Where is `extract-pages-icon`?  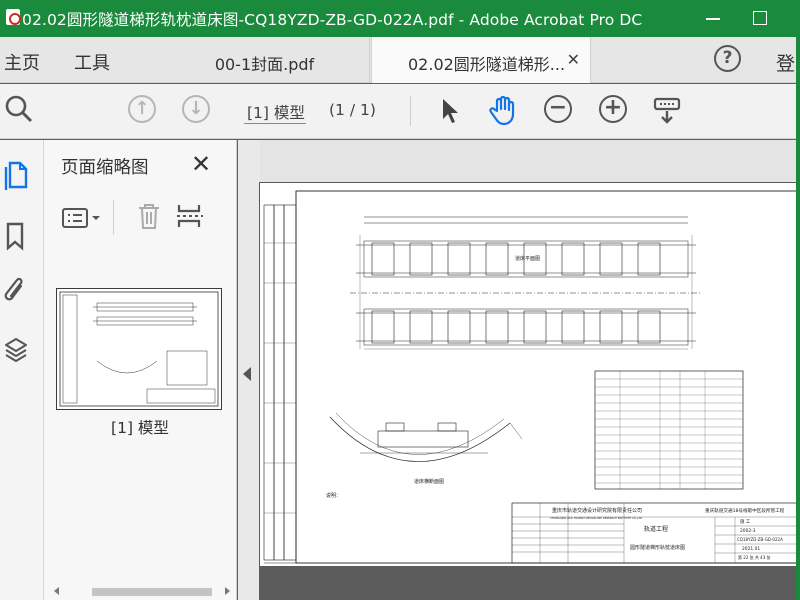
extract-pages-icon is located at coordinates (190, 218).